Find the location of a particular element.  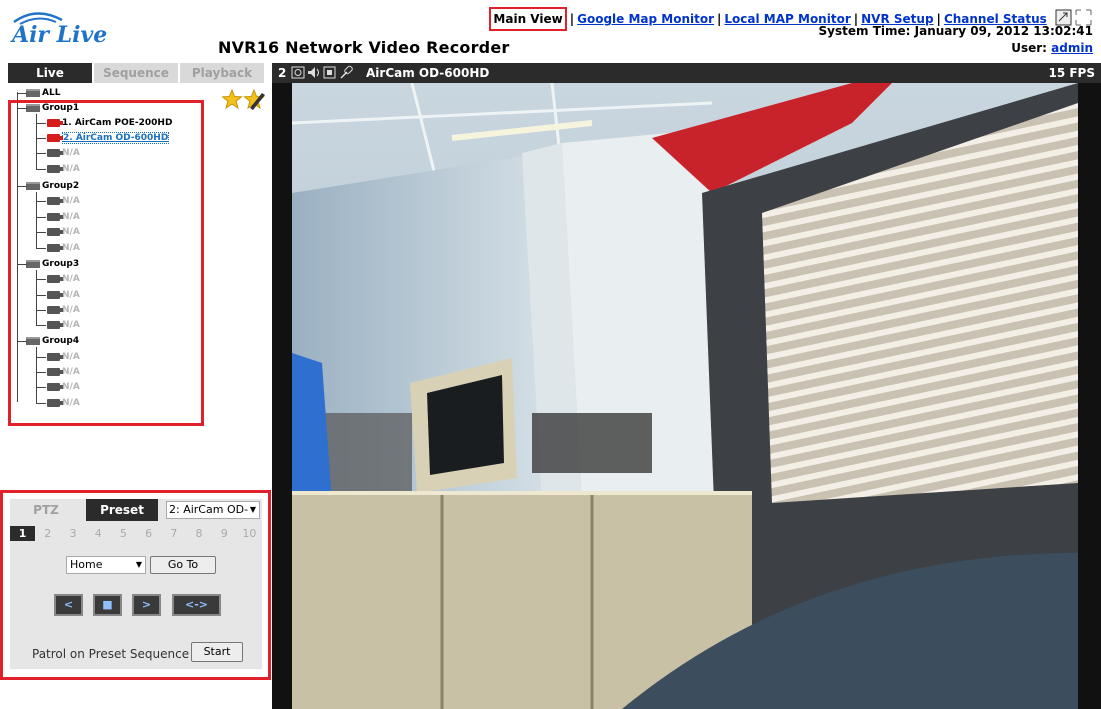

system-time-value: January 09, 2012 13:02:41 is located at coordinates (1003, 31).